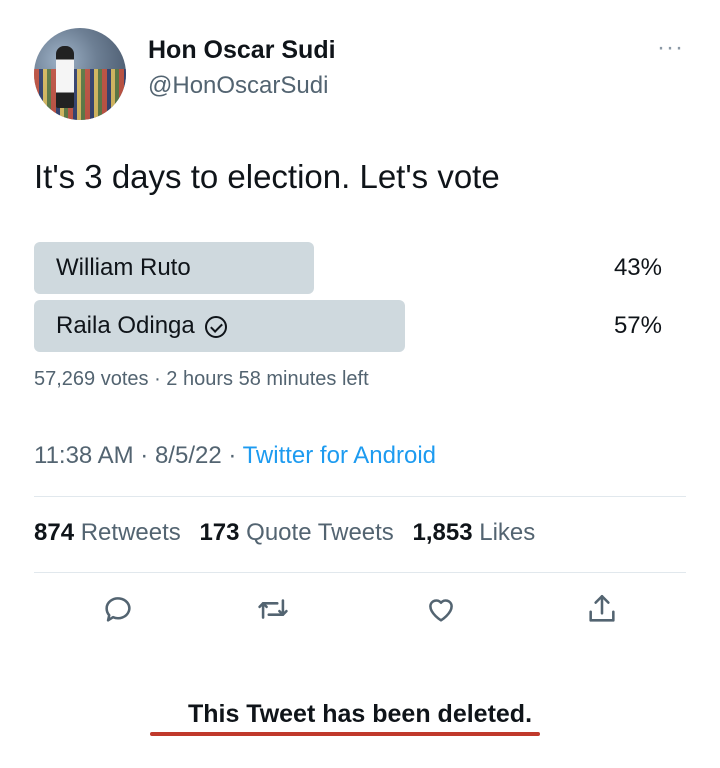  I want to click on poll-option: William Ruto 43%, so click(354, 268).